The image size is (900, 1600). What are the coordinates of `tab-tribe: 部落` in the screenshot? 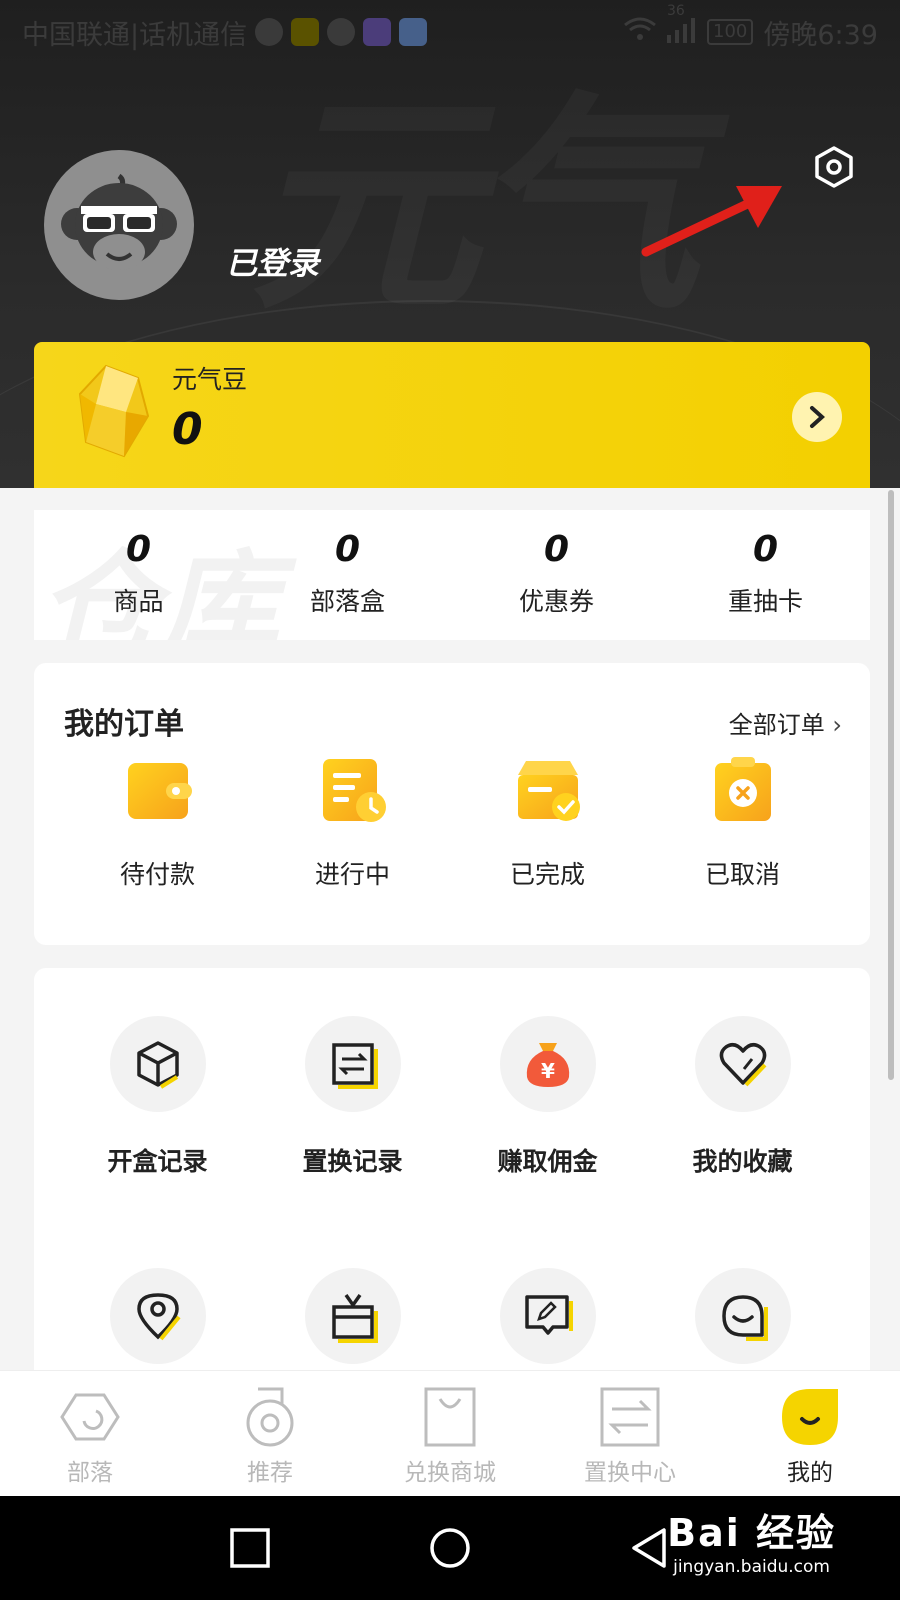 It's located at (90, 1433).